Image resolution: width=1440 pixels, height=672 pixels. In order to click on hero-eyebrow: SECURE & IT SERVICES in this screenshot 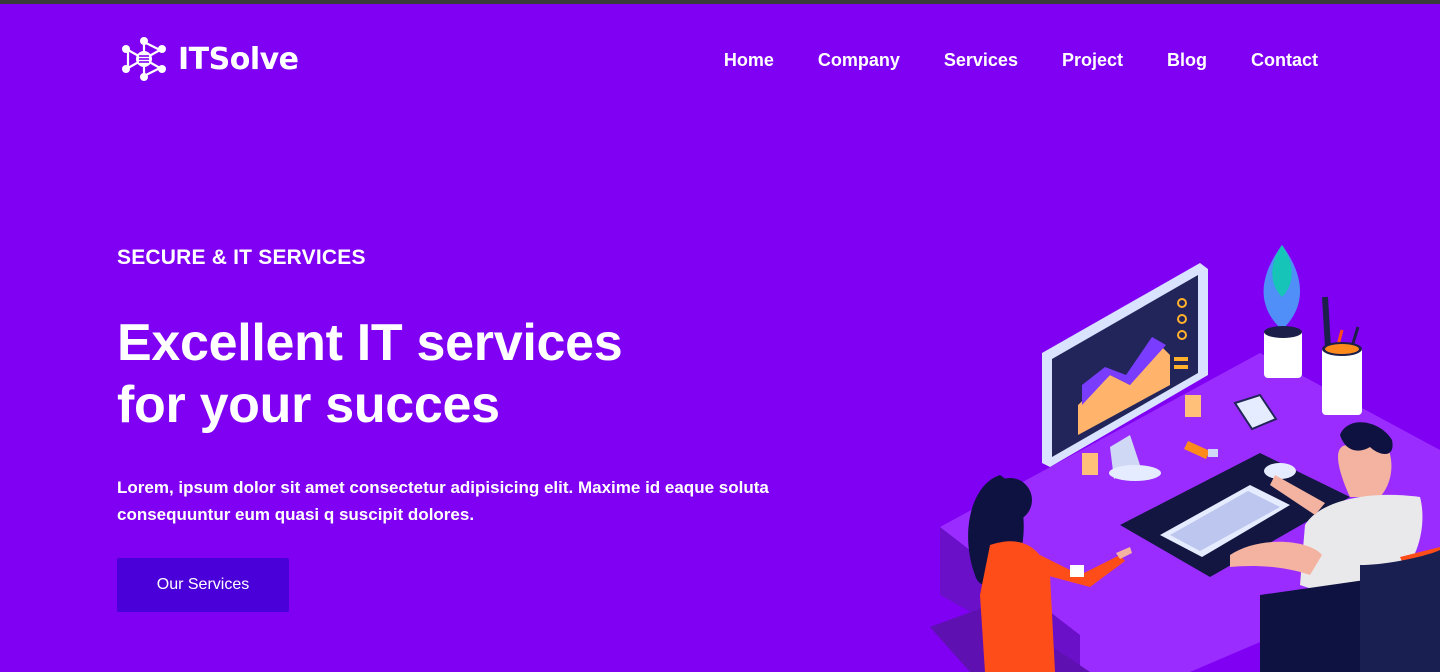, I will do `click(241, 257)`.